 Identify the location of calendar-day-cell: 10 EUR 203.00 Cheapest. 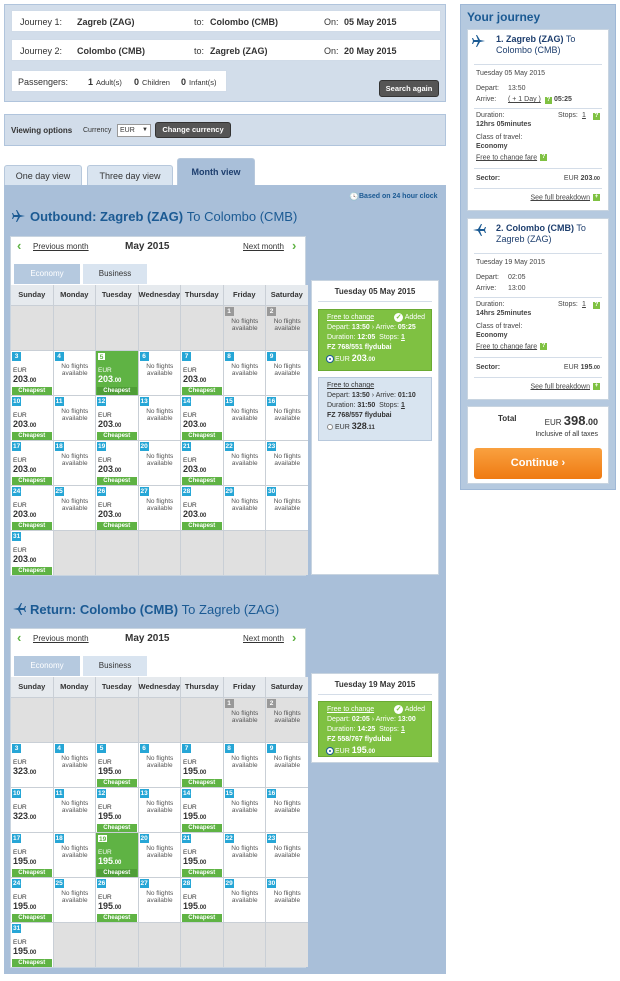
(32, 418).